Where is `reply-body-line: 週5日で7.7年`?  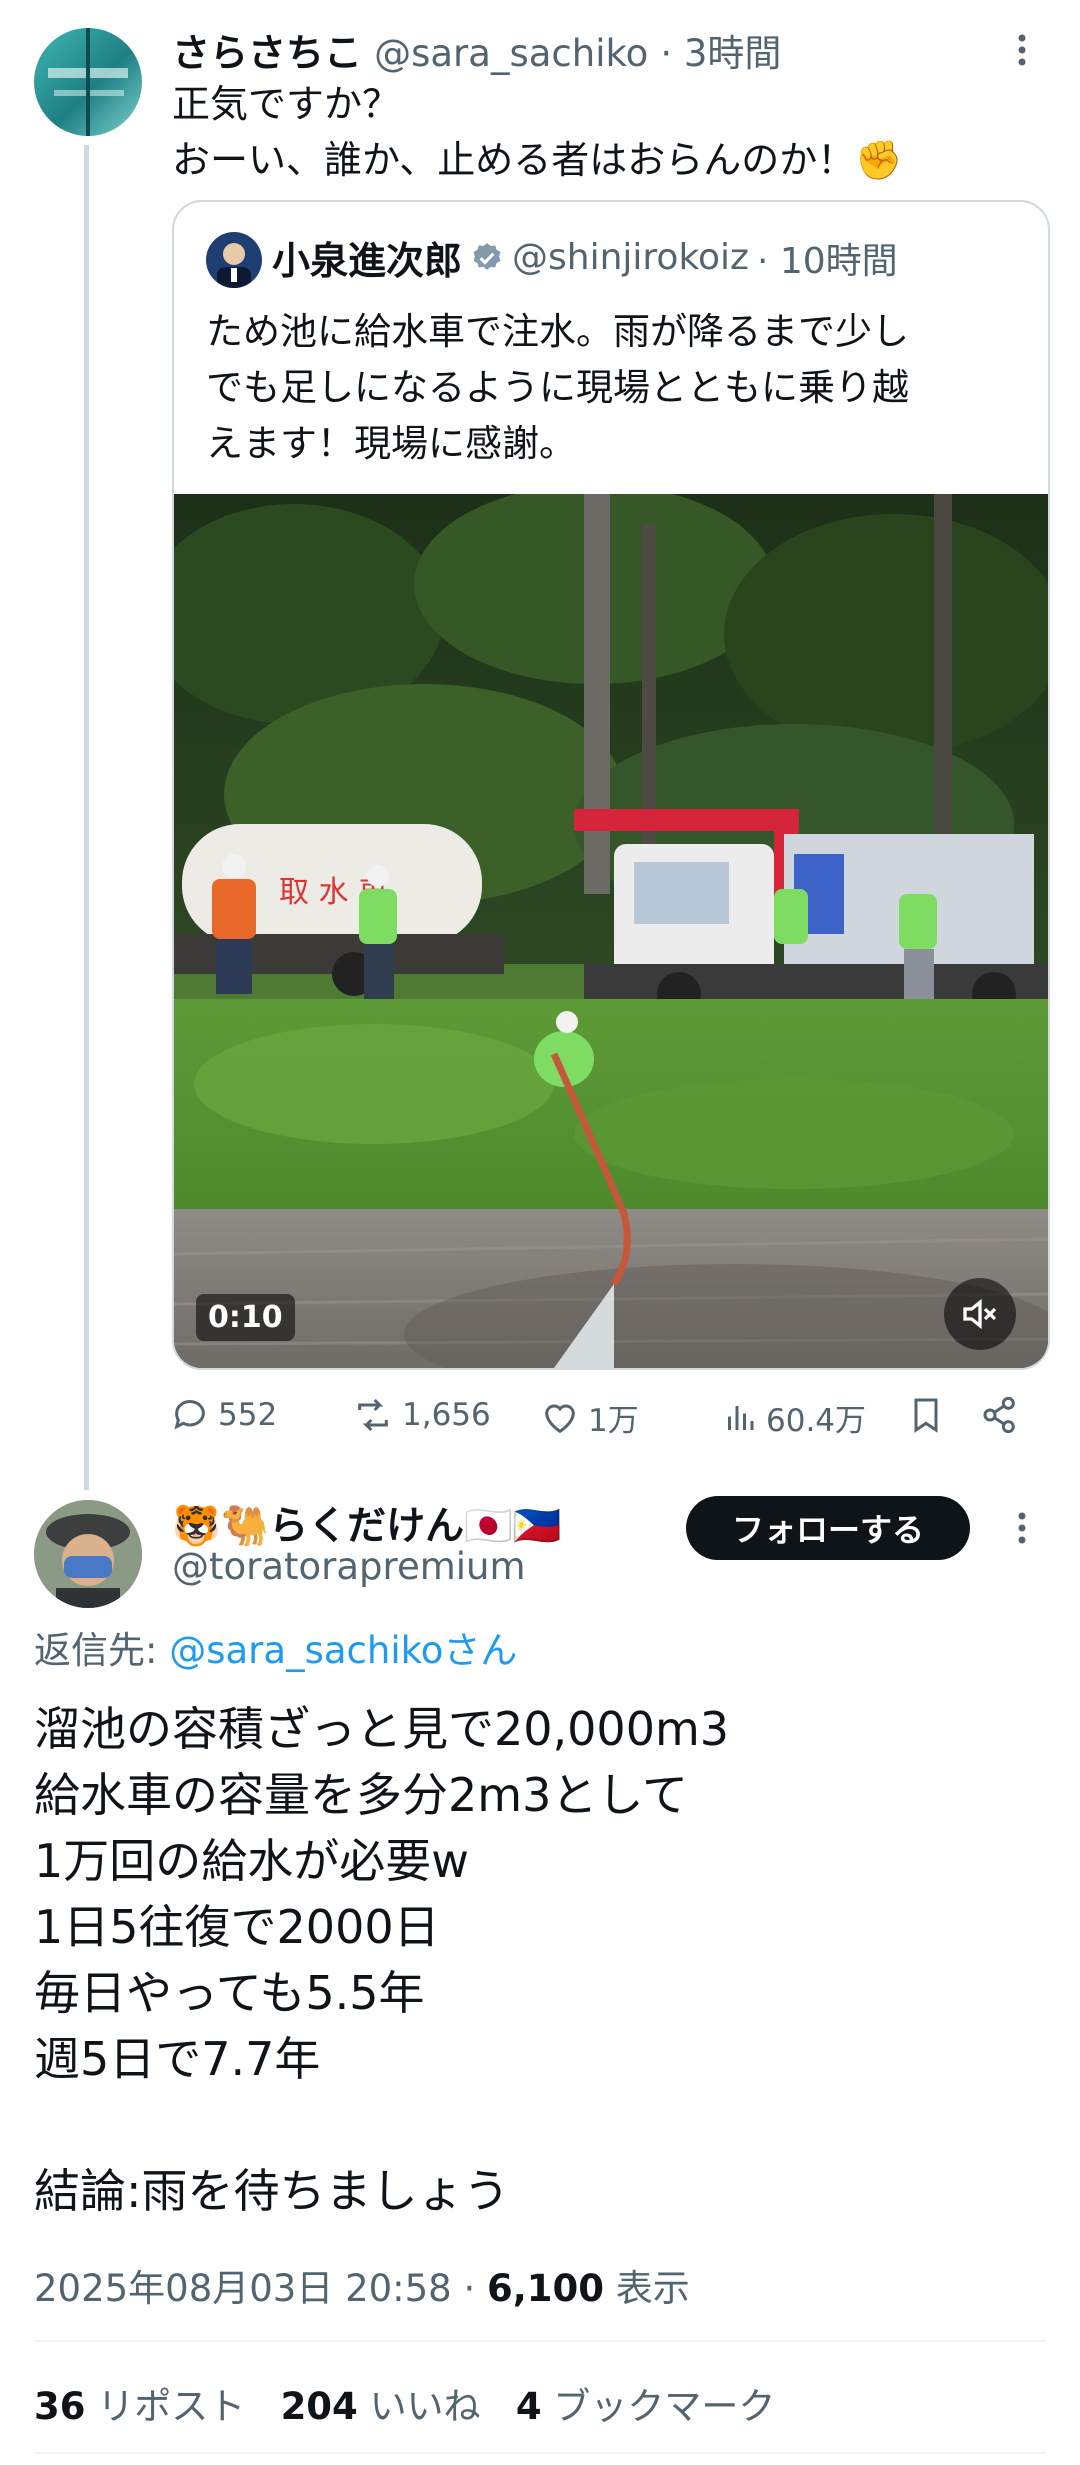 reply-body-line: 週5日で7.7年 is located at coordinates (177, 2059).